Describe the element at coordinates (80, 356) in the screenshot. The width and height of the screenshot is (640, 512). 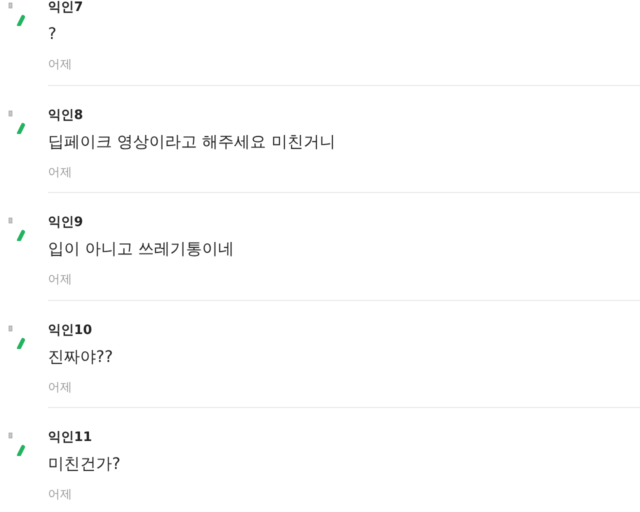
I see `comment-text: 진짜야??` at that location.